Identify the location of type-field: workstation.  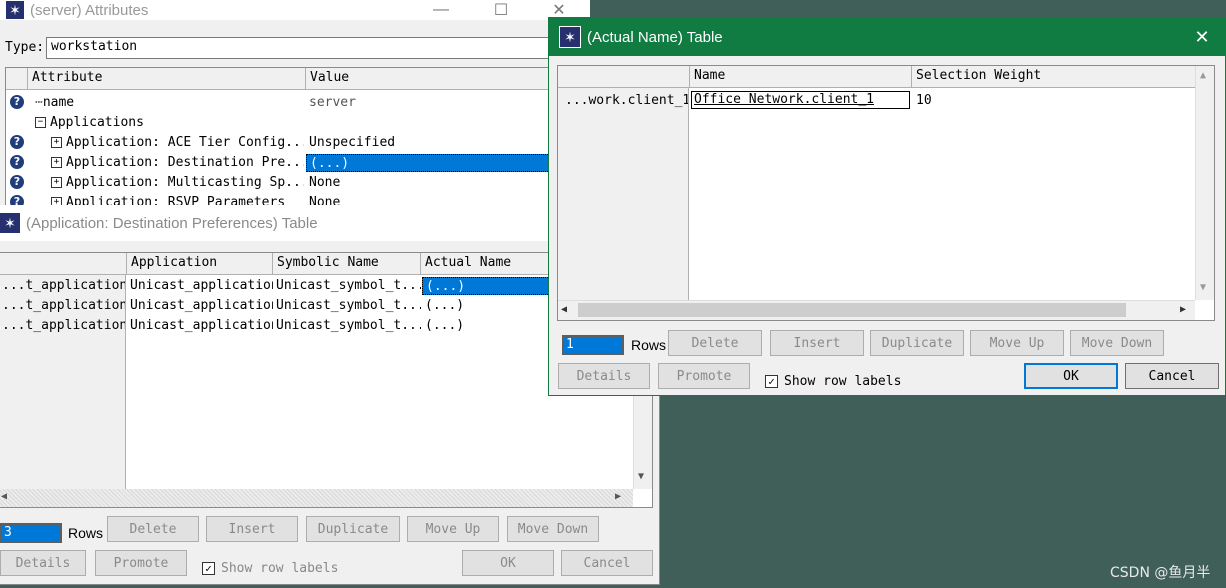
(301, 48).